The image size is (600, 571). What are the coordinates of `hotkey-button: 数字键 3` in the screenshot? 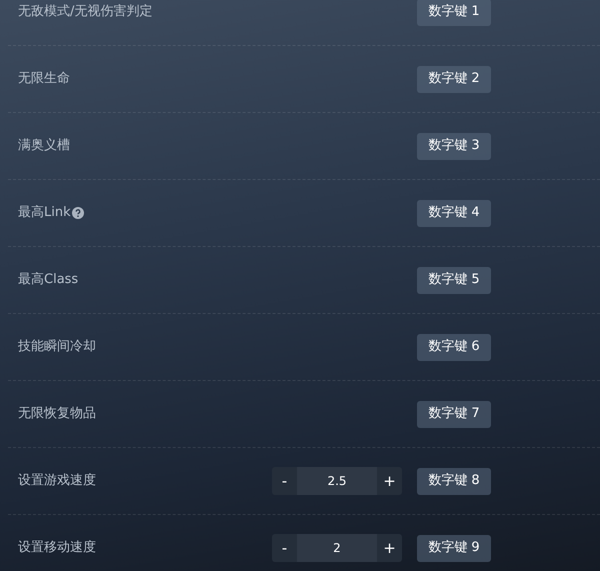 It's located at (454, 146).